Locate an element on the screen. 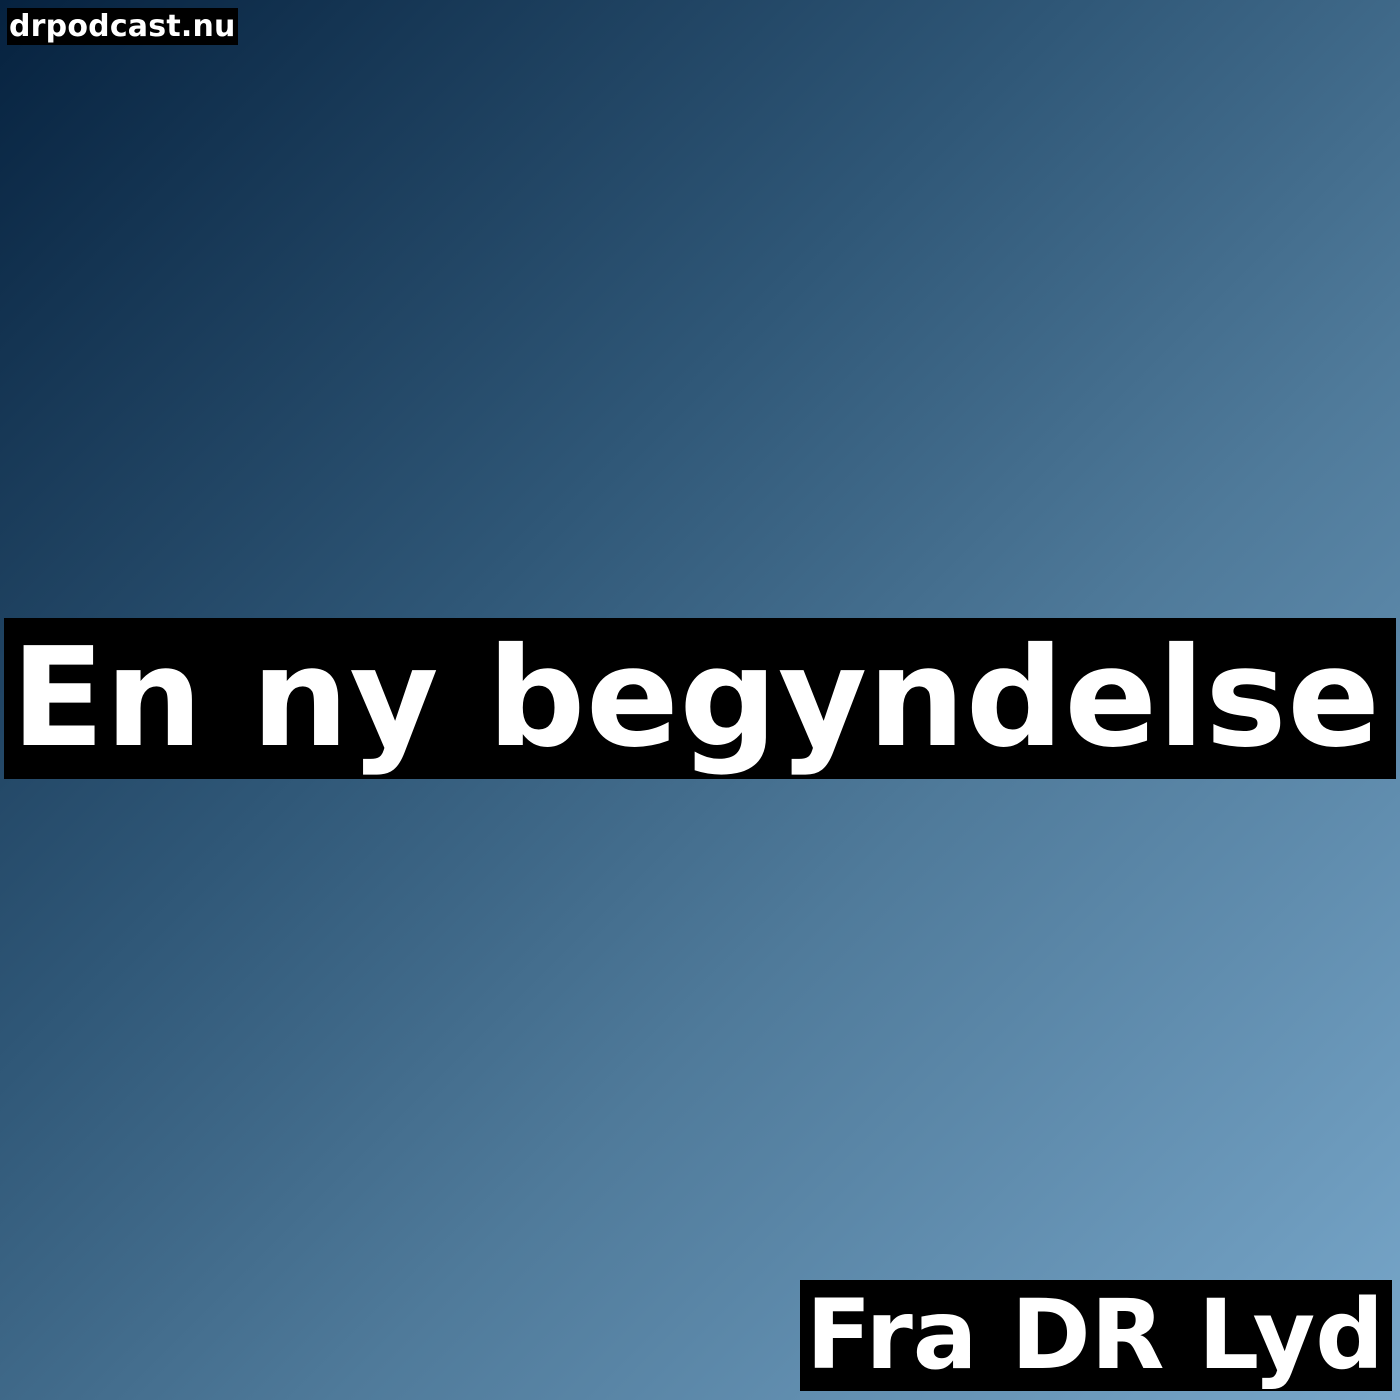 The height and width of the screenshot is (1400, 1400). title-box: En ny begyndelse is located at coordinates (700, 698).